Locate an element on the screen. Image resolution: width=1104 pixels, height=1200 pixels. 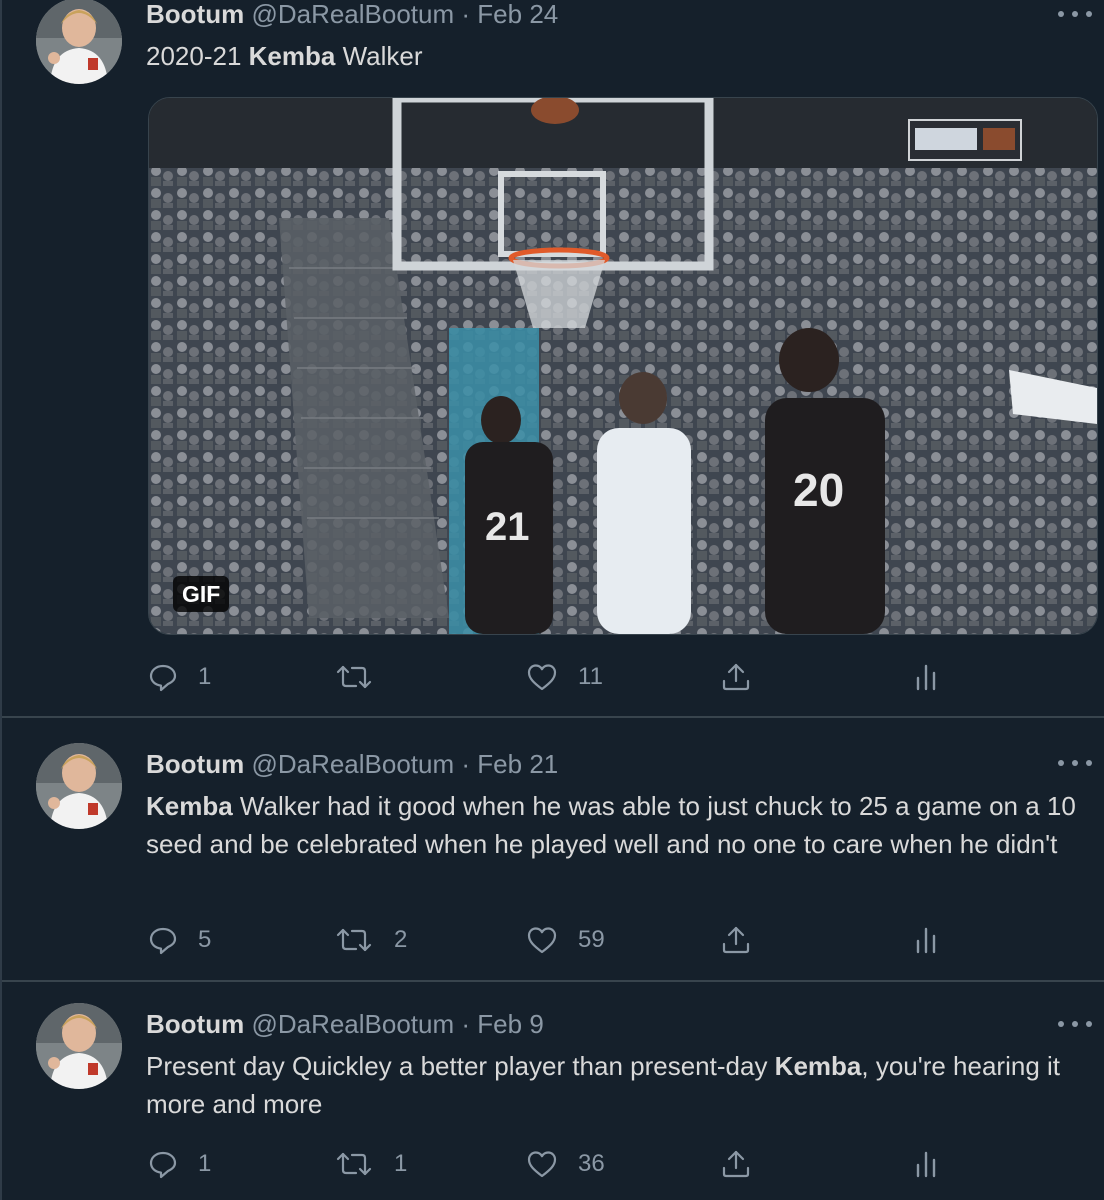
gif-badge: GIF is located at coordinates (201, 594).